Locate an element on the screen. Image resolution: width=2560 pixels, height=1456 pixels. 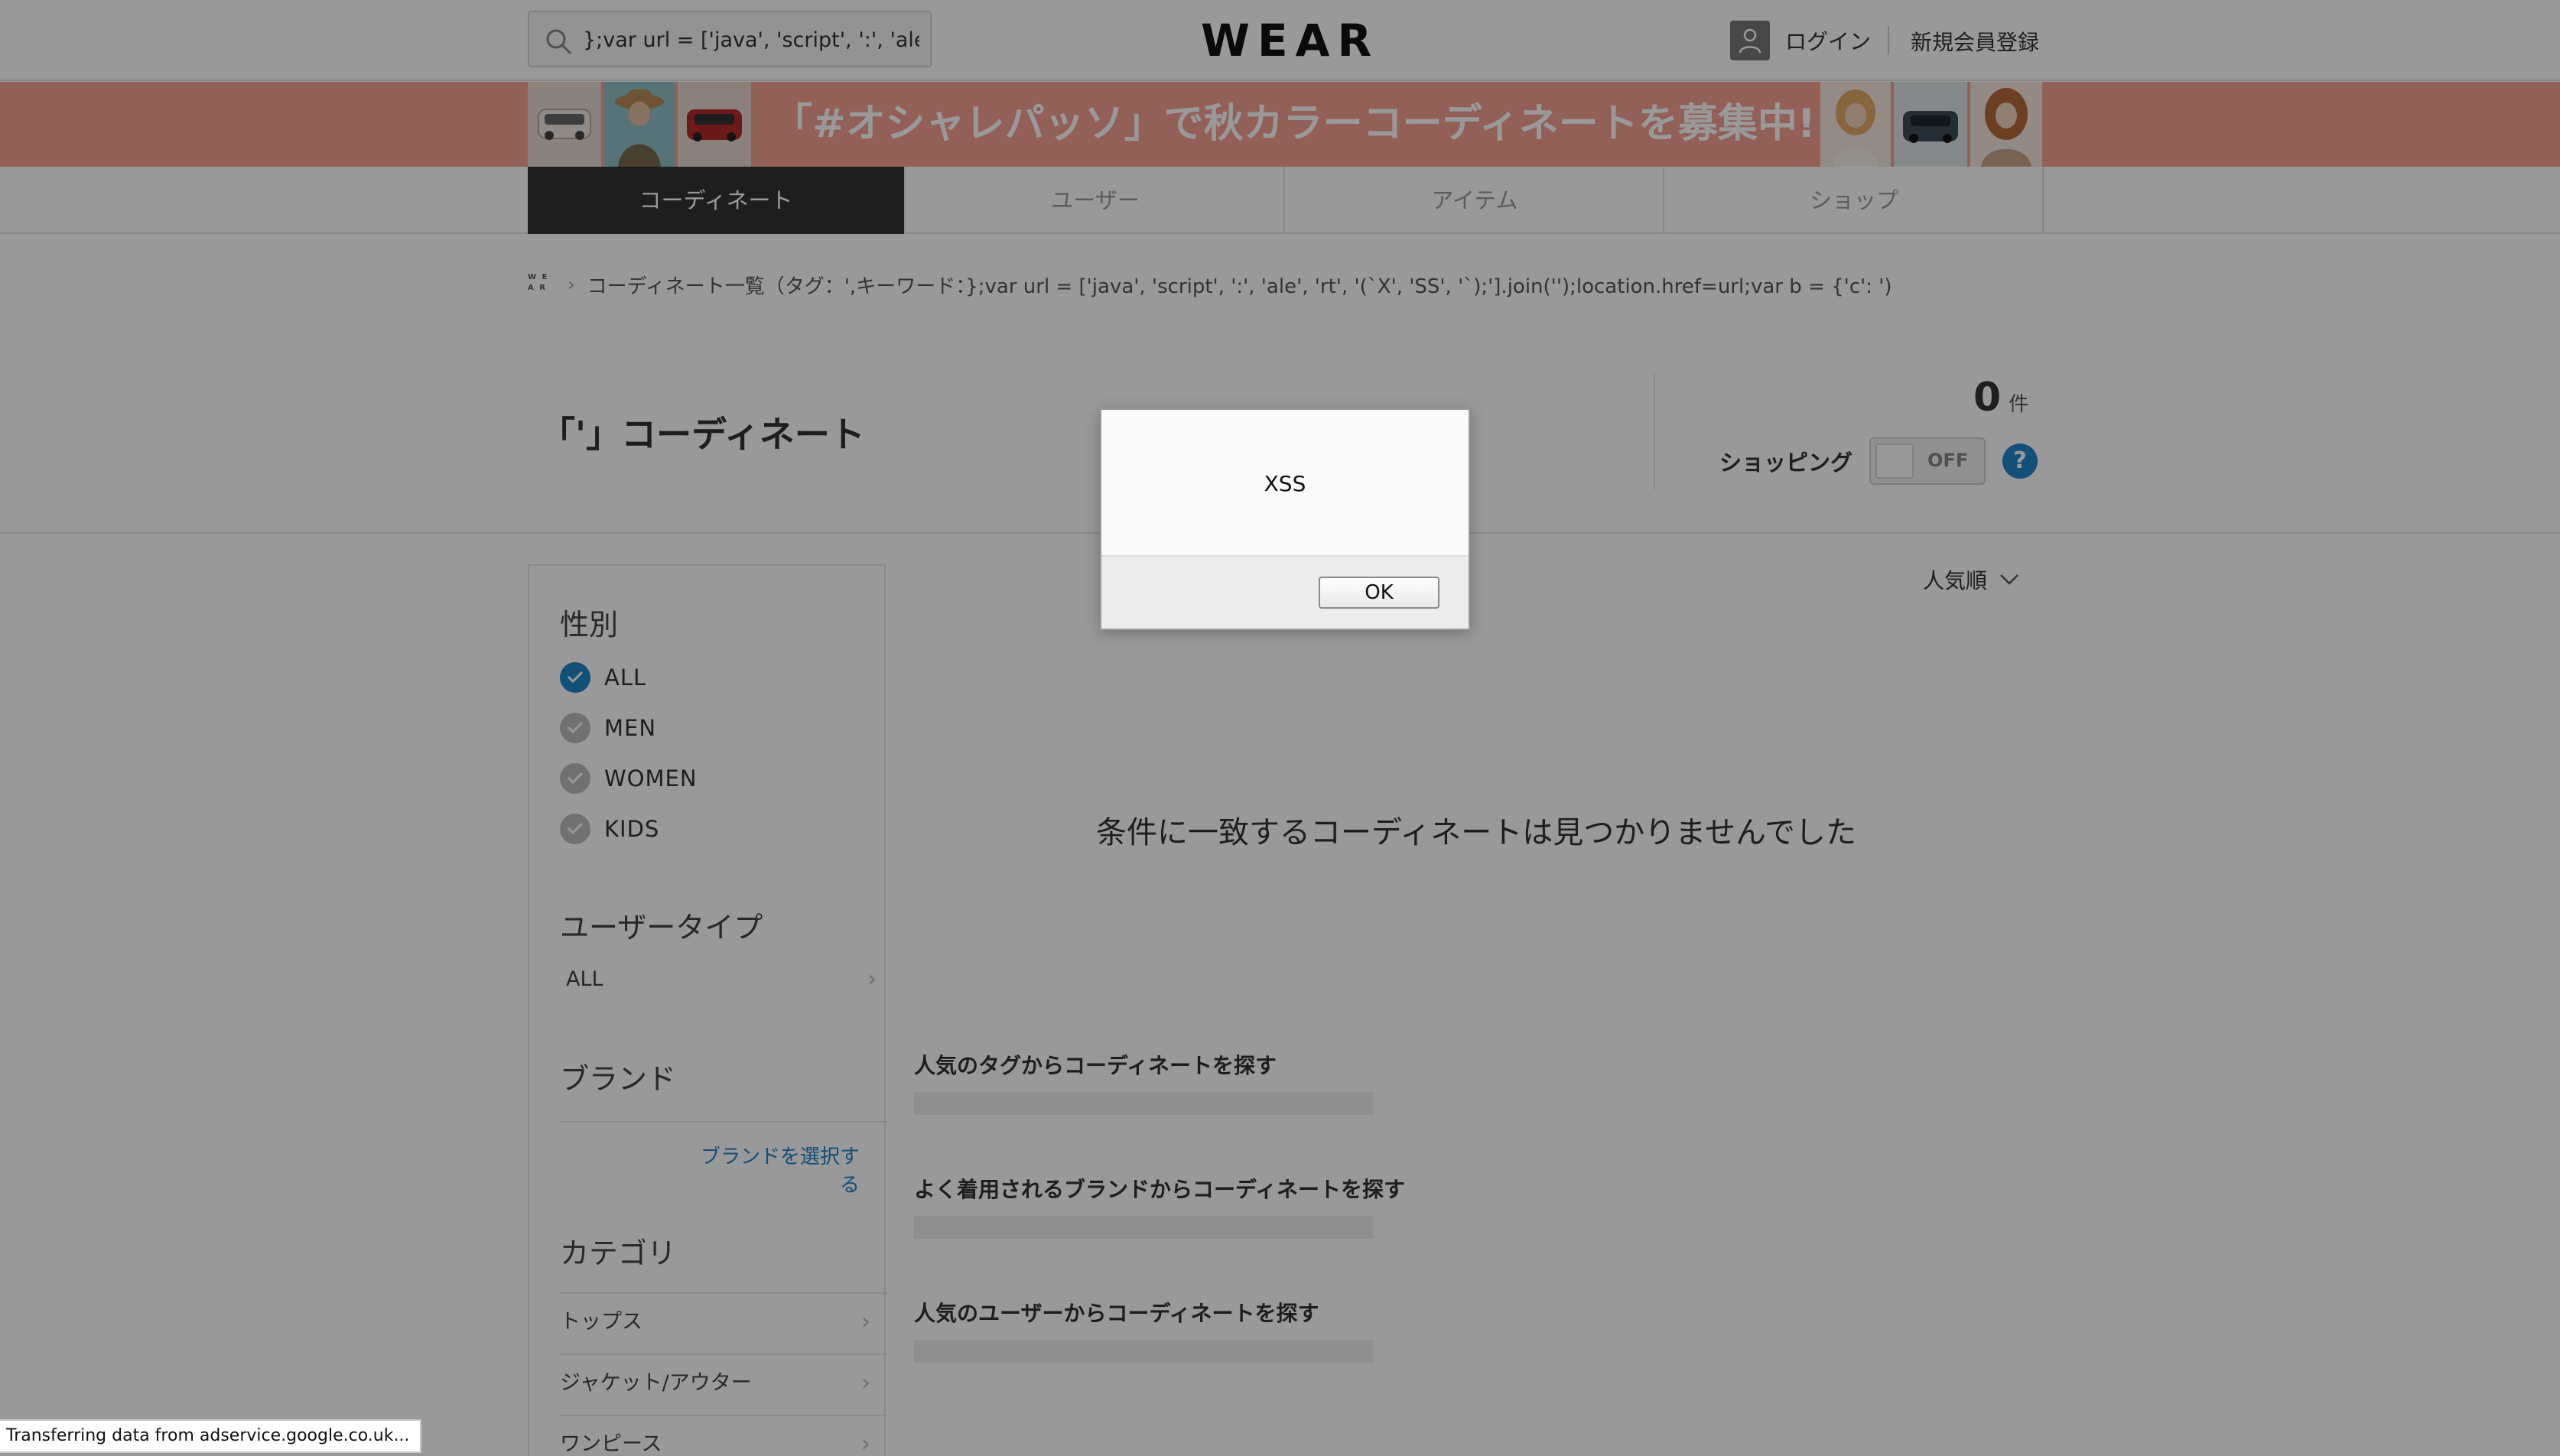
ok-button: OK is located at coordinates (1379, 593).